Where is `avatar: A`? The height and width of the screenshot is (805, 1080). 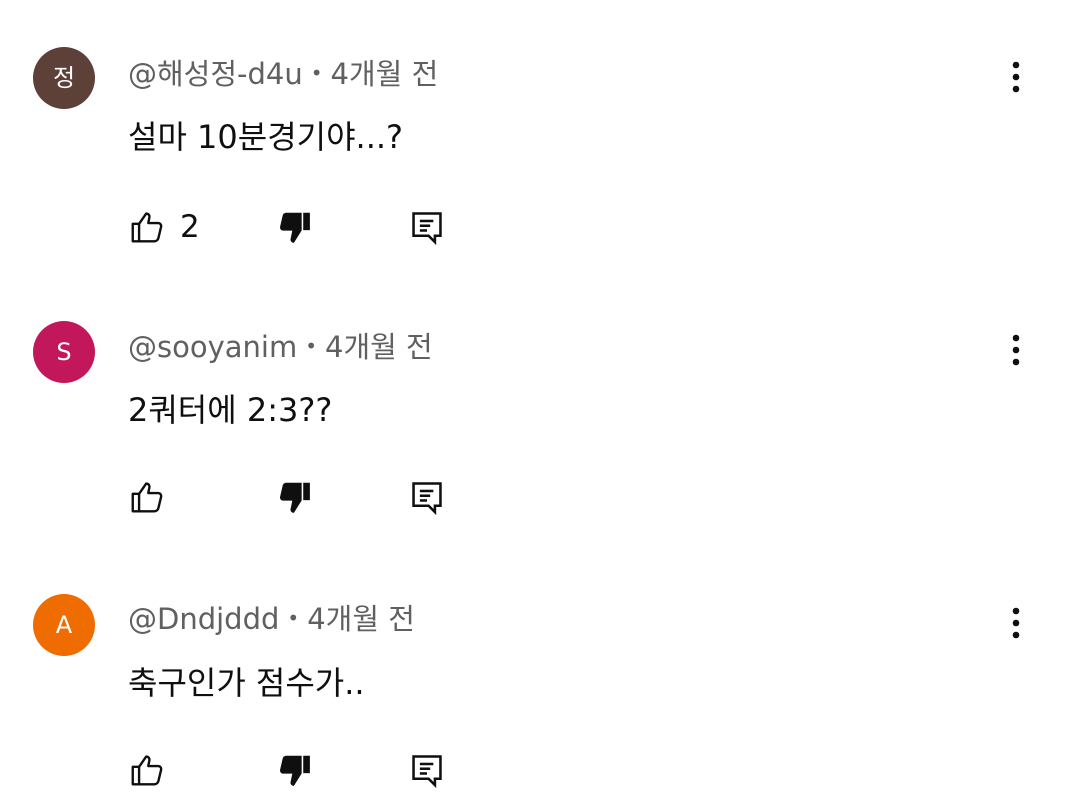 avatar: A is located at coordinates (64, 625).